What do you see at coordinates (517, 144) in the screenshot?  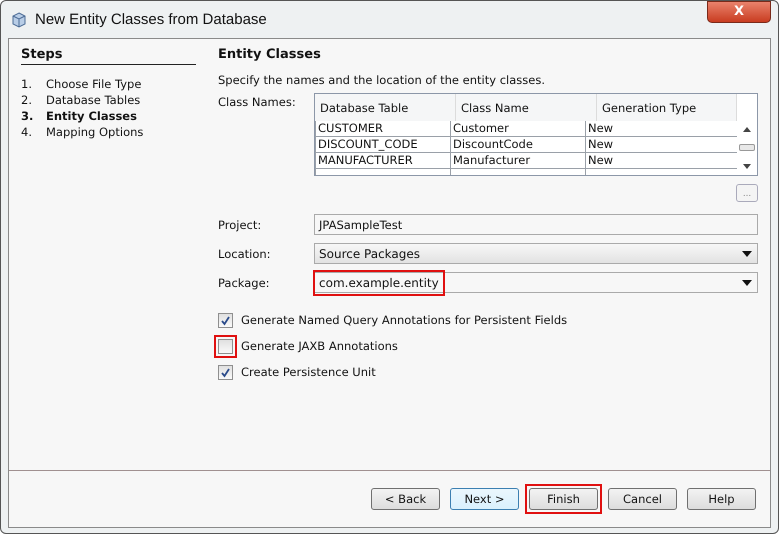 I see `table-cell: DiscountCode` at bounding box center [517, 144].